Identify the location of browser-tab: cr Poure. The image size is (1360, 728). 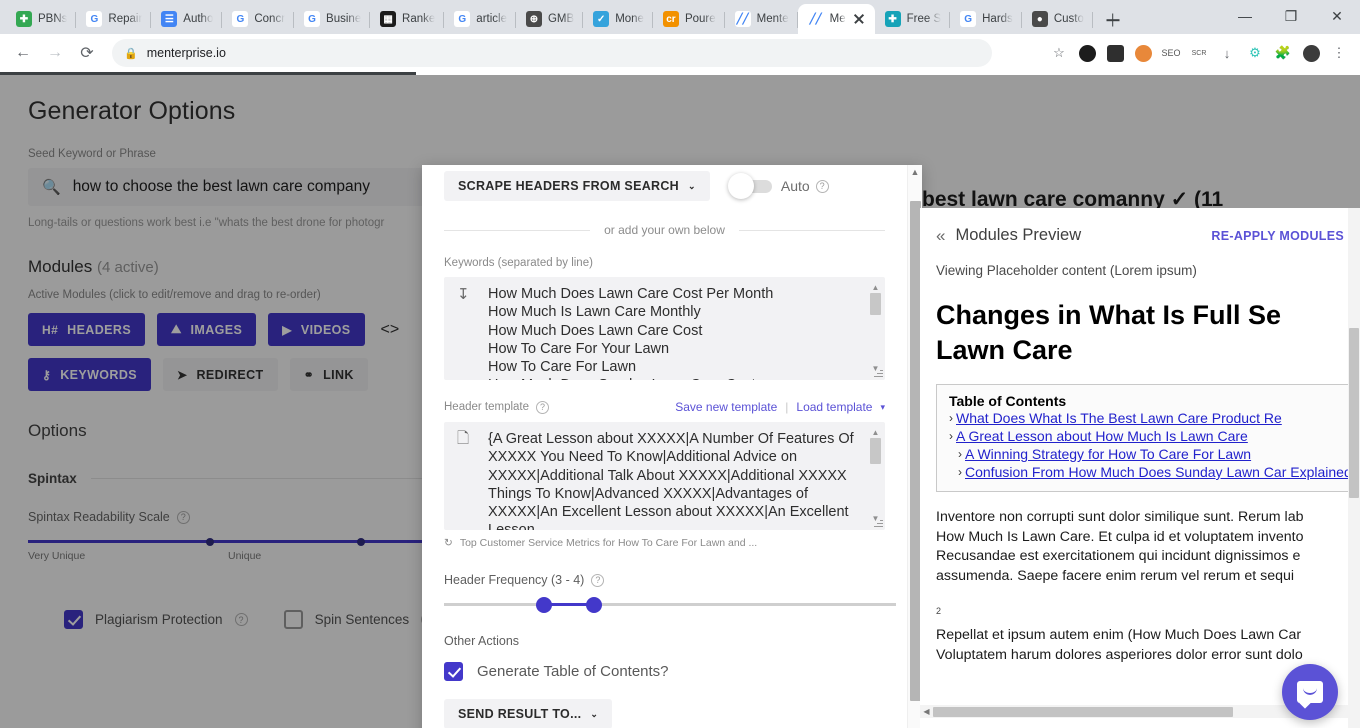
(689, 19).